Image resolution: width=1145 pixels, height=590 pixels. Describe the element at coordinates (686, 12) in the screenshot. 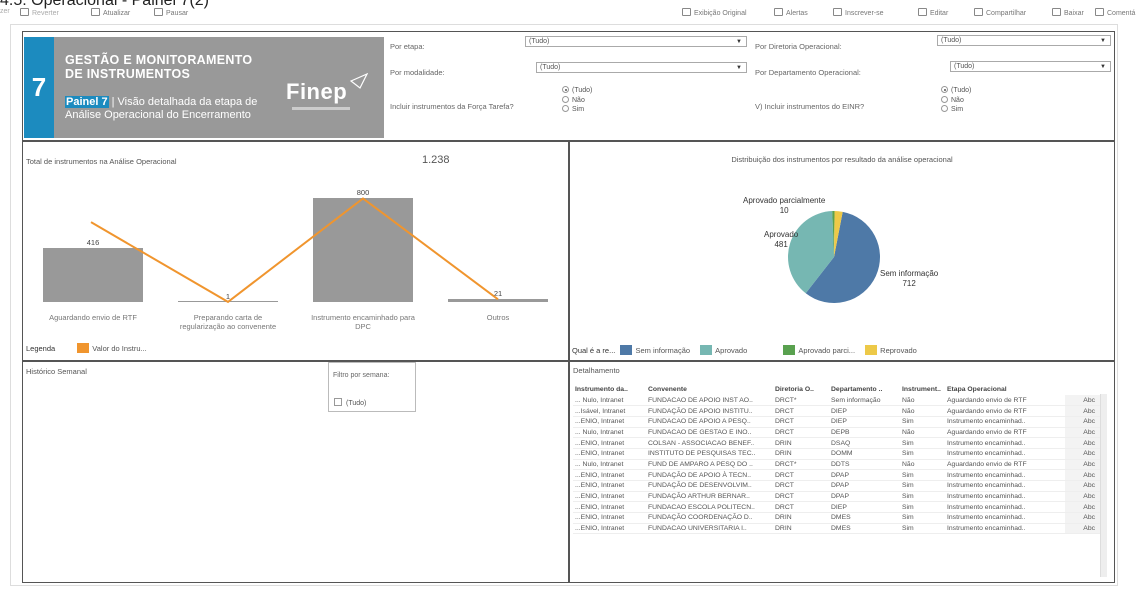

I see `original-view-icon` at that location.